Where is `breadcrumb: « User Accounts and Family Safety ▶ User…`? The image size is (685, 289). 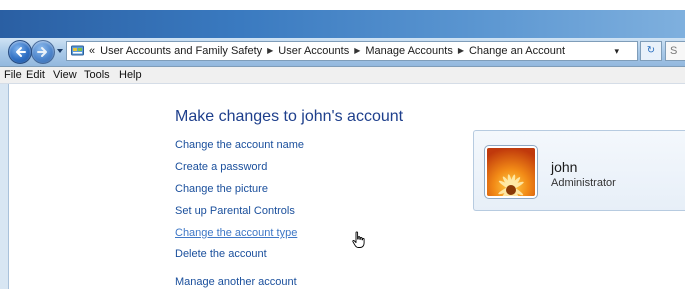 breadcrumb: « User Accounts and Family Safety ▶ User… is located at coordinates (329, 51).